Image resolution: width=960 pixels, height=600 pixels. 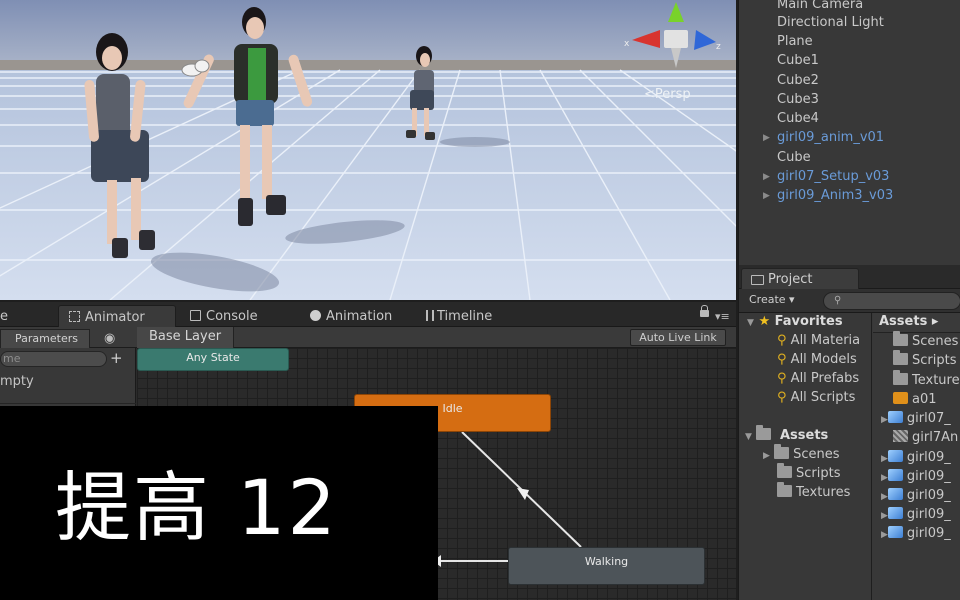 What do you see at coordinates (795, 41) in the screenshot?
I see `hierarchy-item: Plane` at bounding box center [795, 41].